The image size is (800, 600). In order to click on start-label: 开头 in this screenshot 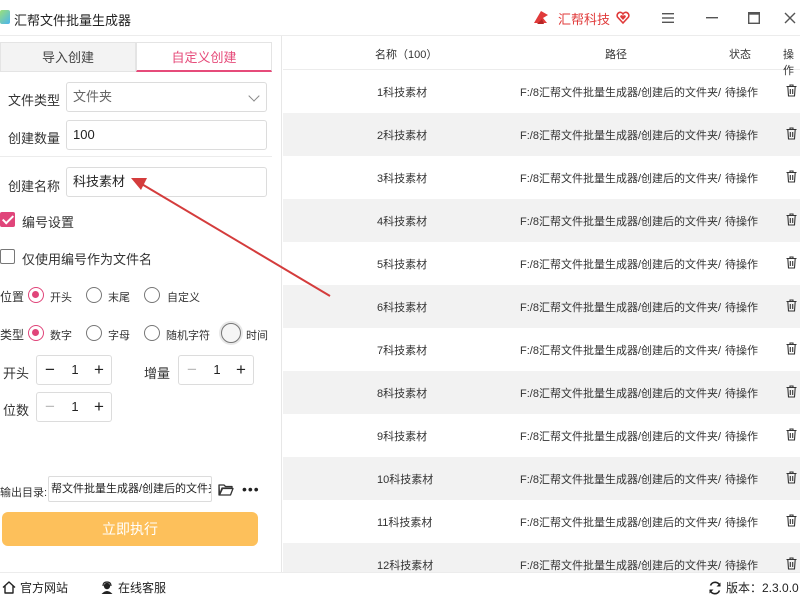, I will do `click(16, 373)`.